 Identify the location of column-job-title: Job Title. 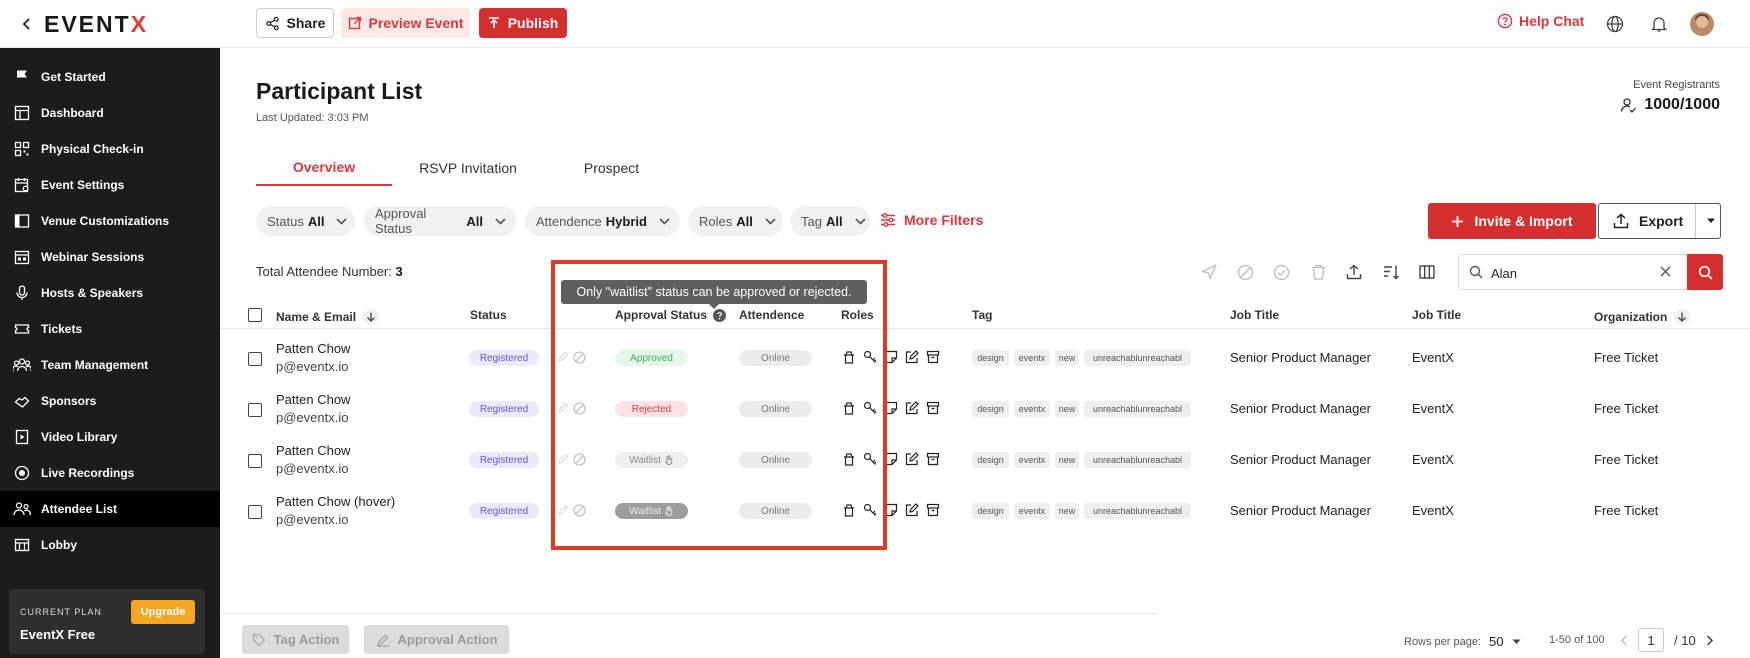
(1254, 315).